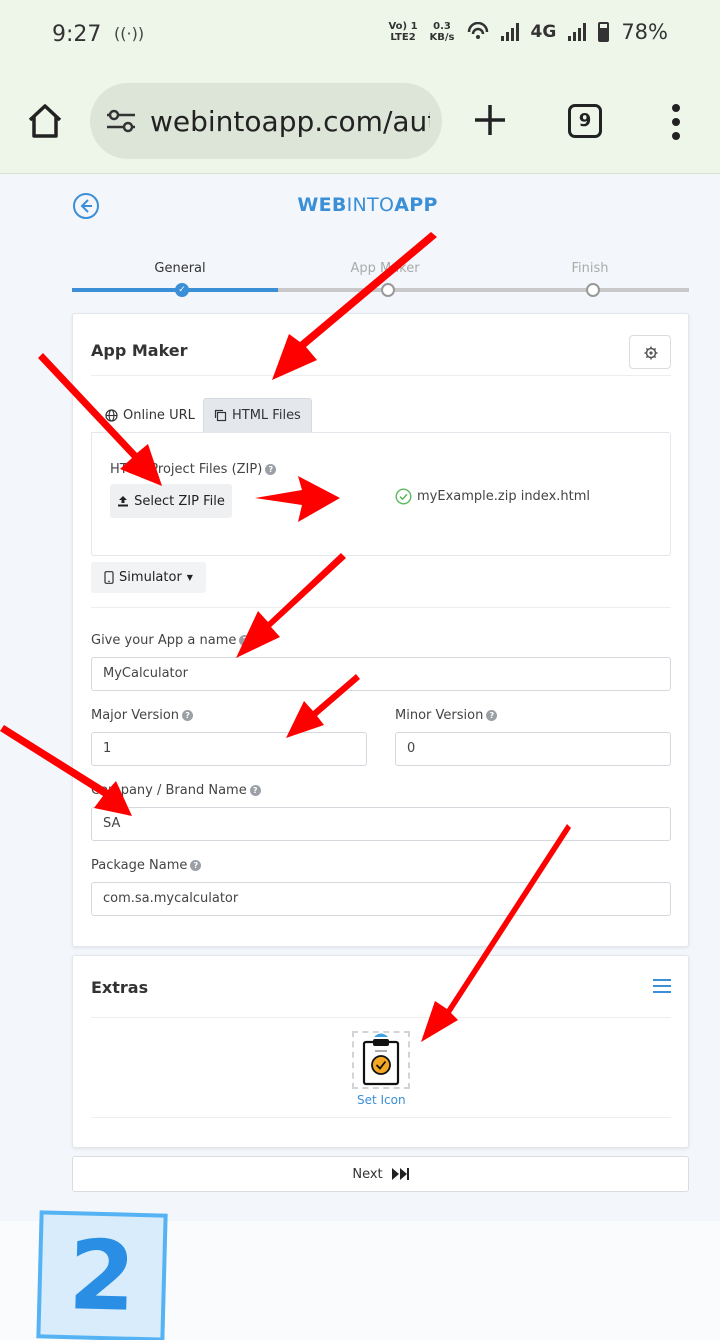  I want to click on company-input: SA, so click(381, 824).